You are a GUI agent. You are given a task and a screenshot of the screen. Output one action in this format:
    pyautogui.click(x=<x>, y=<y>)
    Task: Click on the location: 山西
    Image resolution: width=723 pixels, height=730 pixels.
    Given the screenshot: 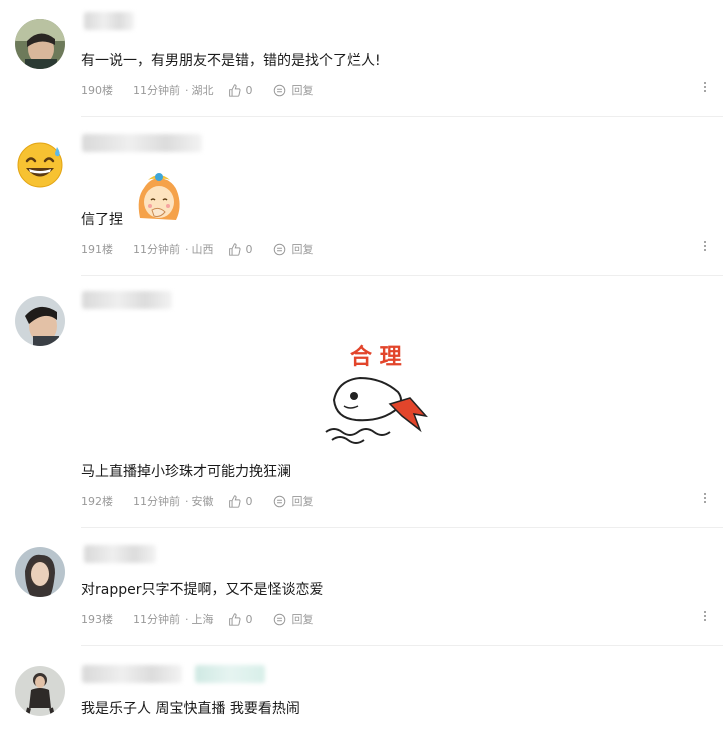 What is the action you would take?
    pyautogui.click(x=202, y=249)
    